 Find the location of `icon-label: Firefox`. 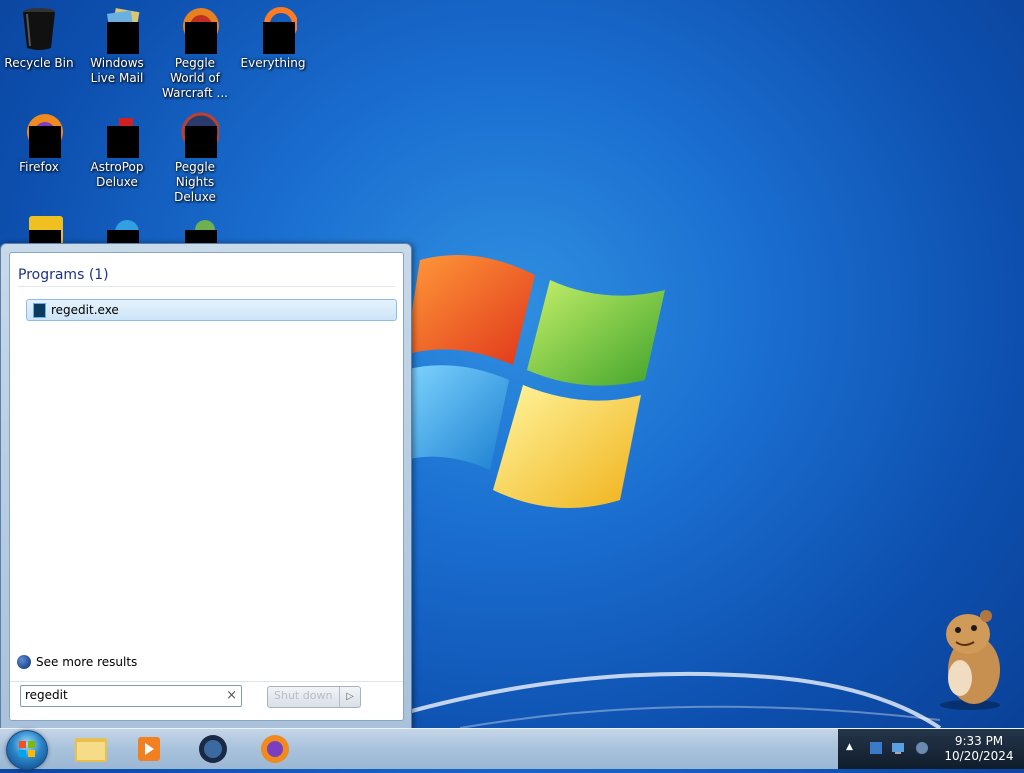

icon-label: Firefox is located at coordinates (39, 167).